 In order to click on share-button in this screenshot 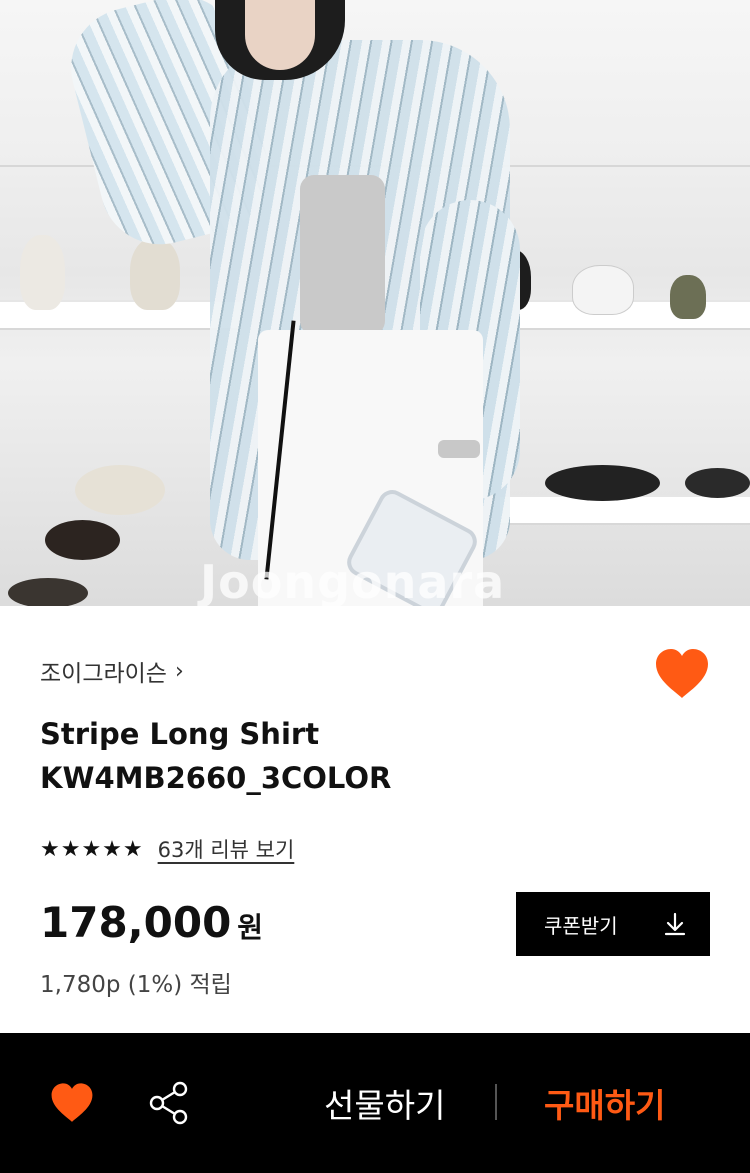, I will do `click(169, 1103)`.